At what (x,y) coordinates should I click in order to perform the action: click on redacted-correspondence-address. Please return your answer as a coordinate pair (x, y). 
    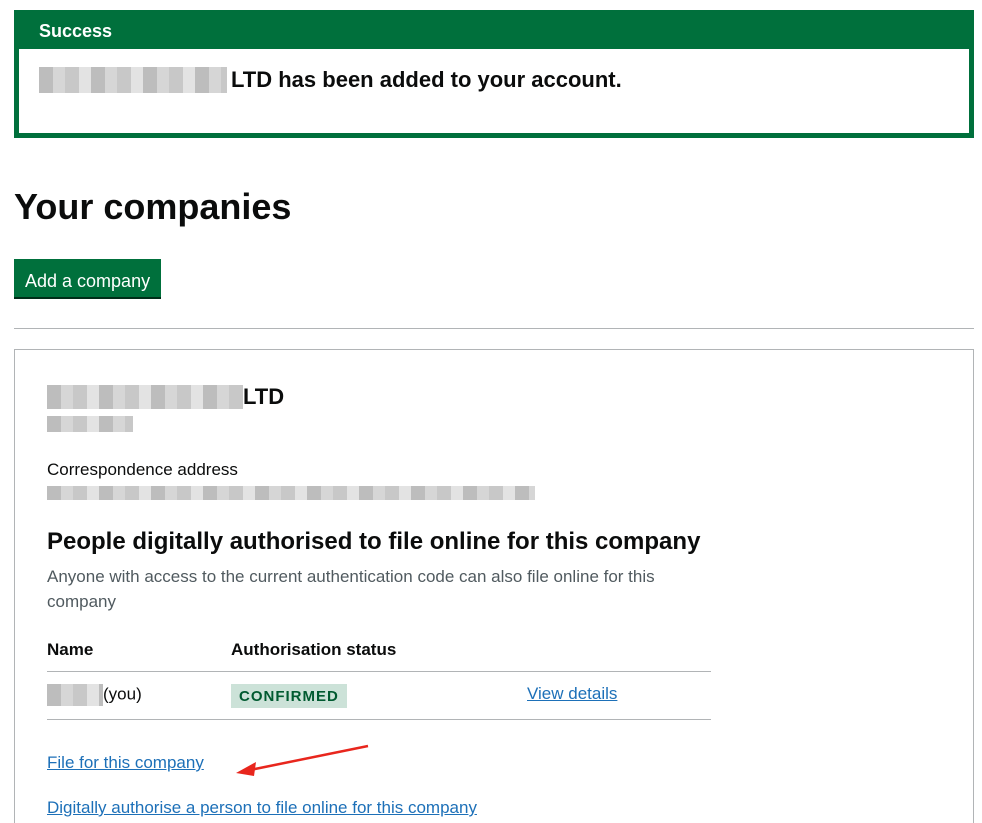
    Looking at the image, I should click on (291, 493).